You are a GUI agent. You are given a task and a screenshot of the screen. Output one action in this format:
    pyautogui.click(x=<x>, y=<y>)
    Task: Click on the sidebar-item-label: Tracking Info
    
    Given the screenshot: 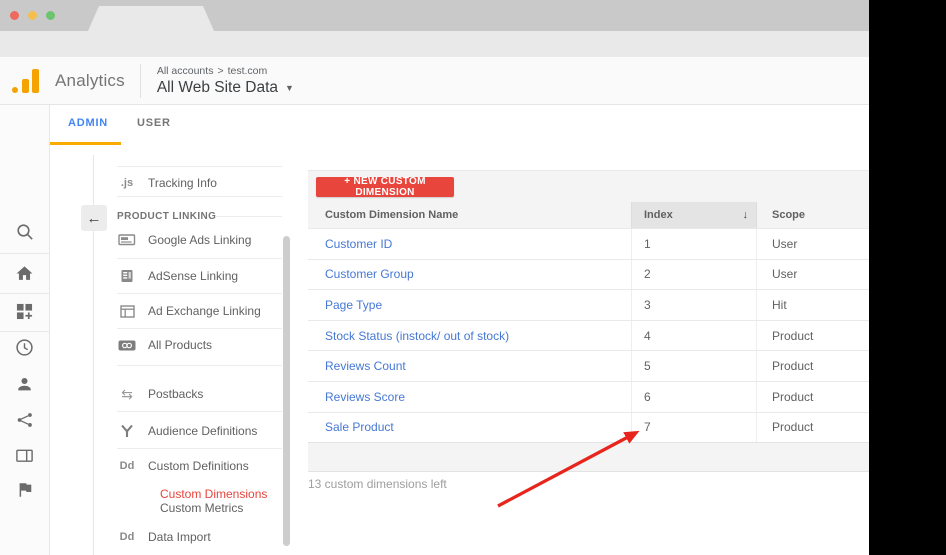 What is the action you would take?
    pyautogui.click(x=182, y=183)
    